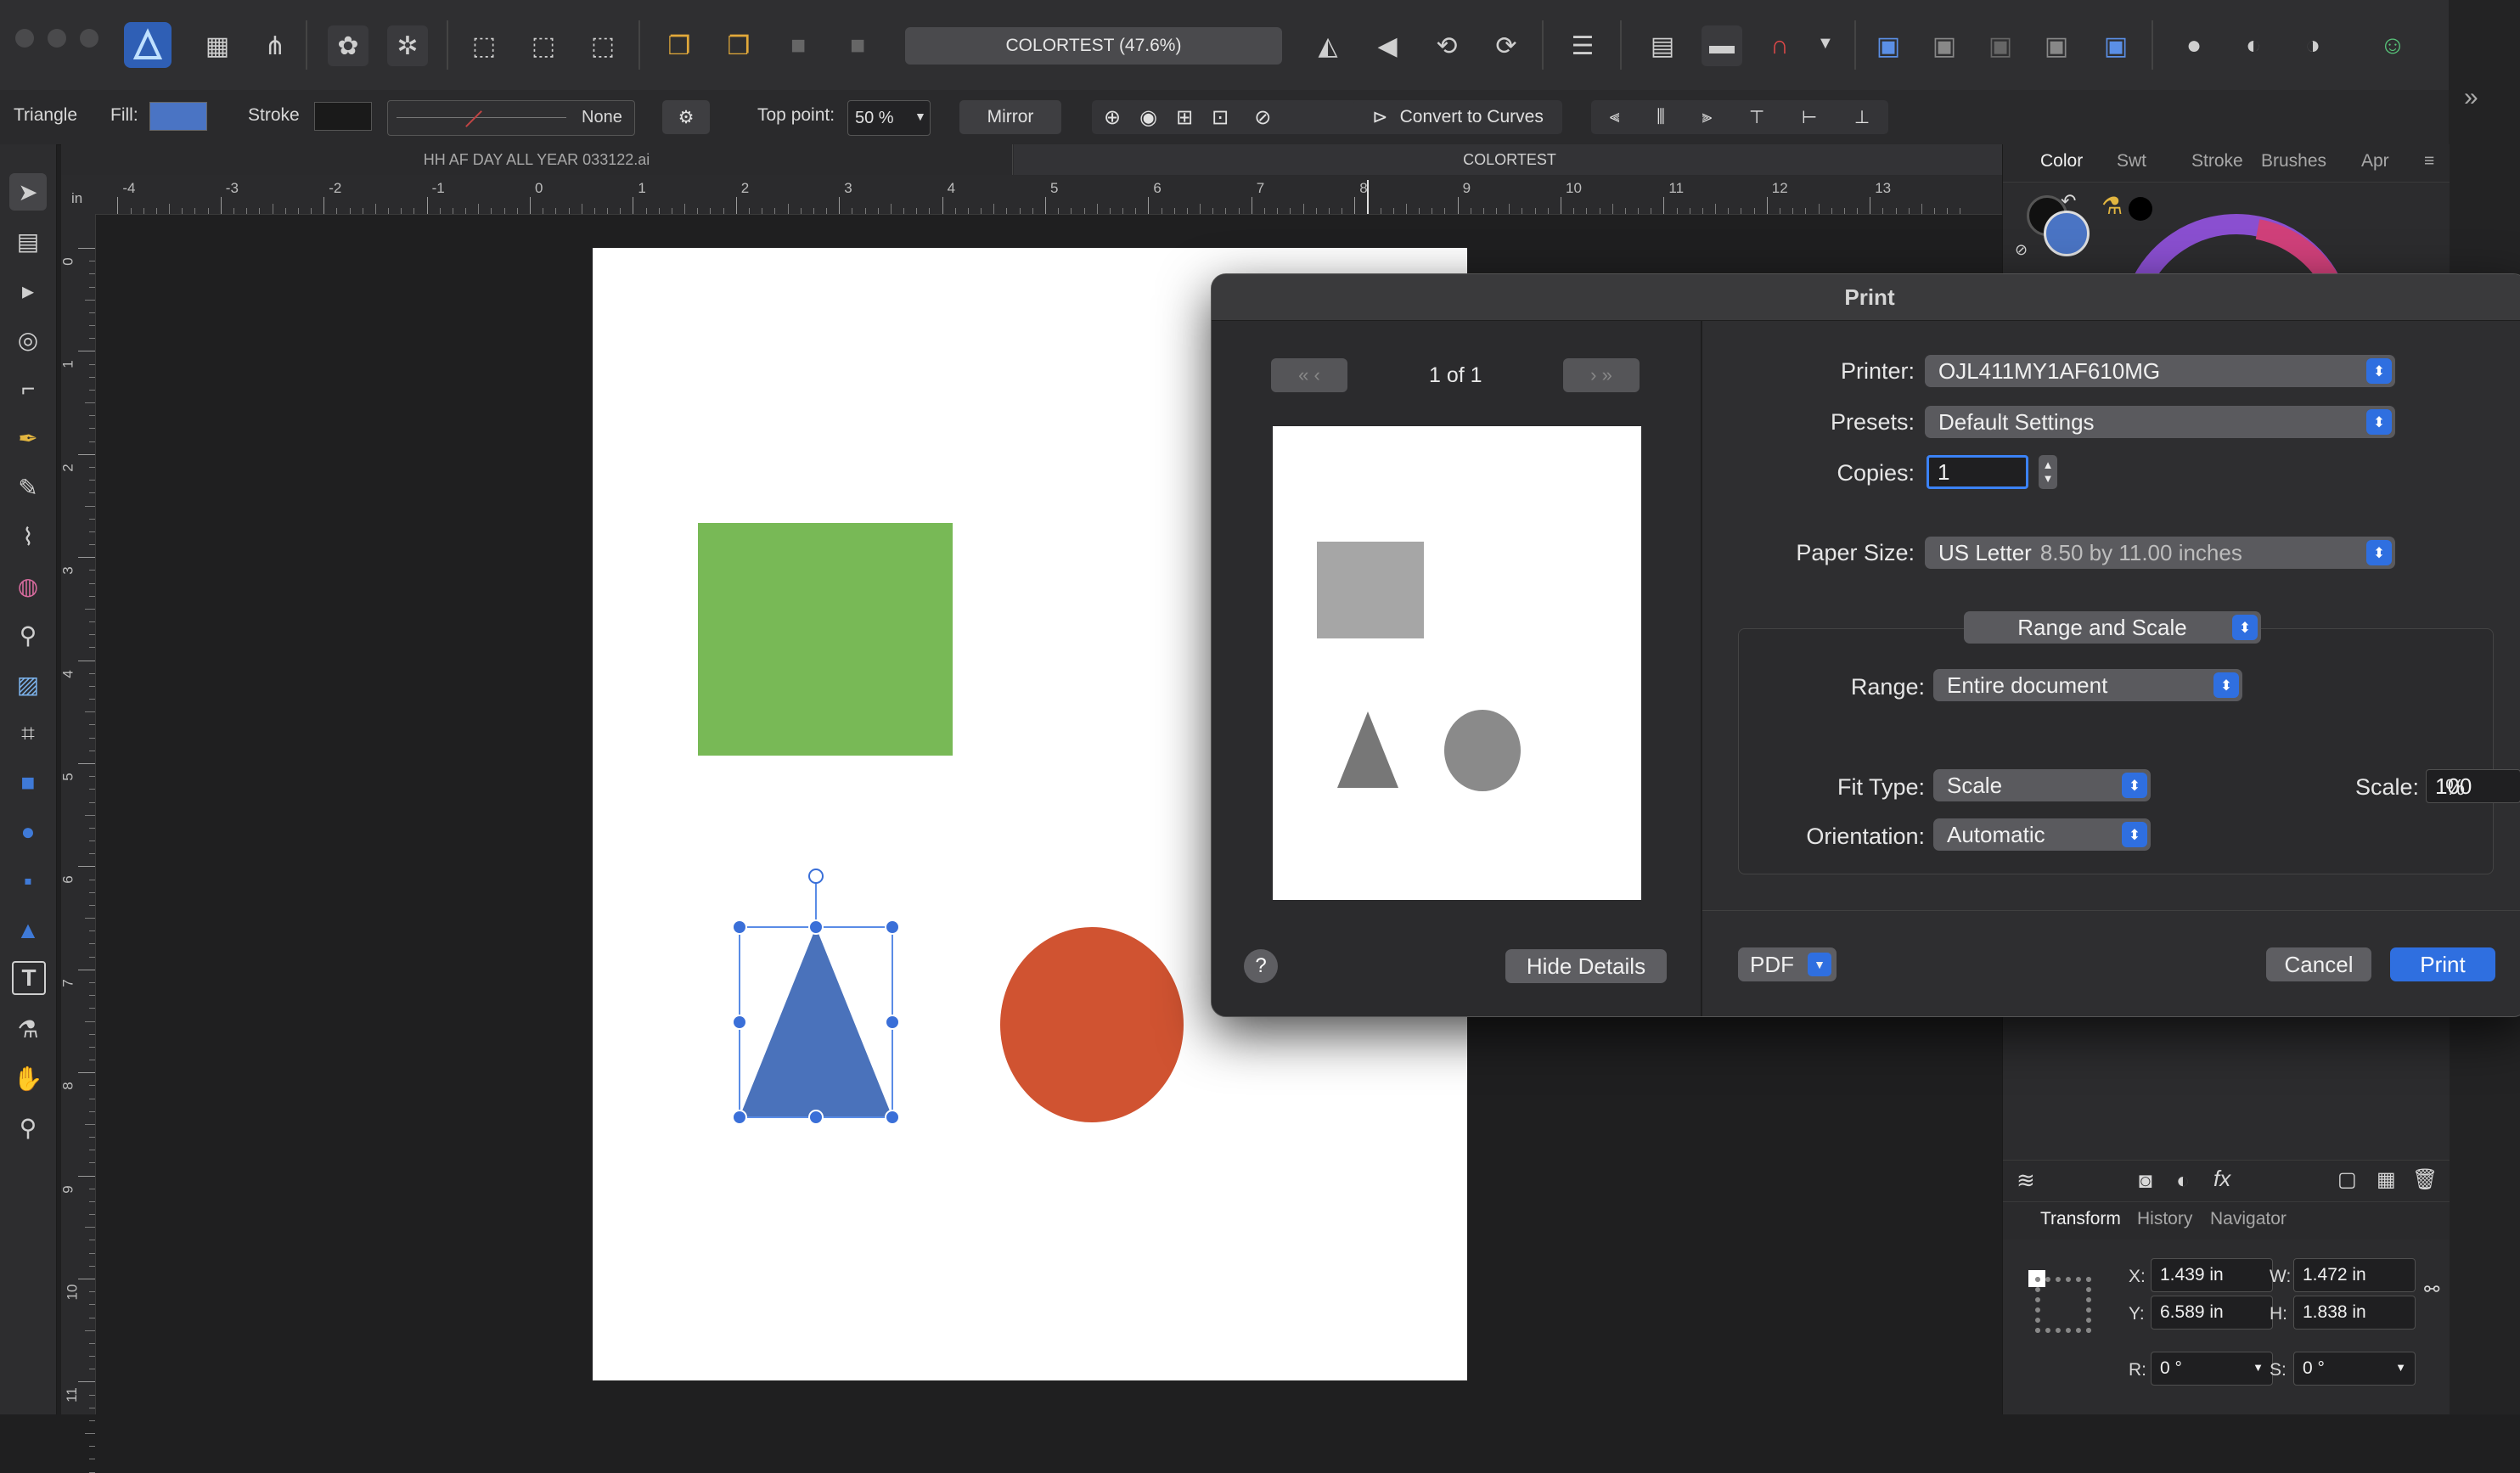 Image resolution: width=2520 pixels, height=1473 pixels. What do you see at coordinates (1661, 117) in the screenshot?
I see `align-center-icon: ⫼` at bounding box center [1661, 117].